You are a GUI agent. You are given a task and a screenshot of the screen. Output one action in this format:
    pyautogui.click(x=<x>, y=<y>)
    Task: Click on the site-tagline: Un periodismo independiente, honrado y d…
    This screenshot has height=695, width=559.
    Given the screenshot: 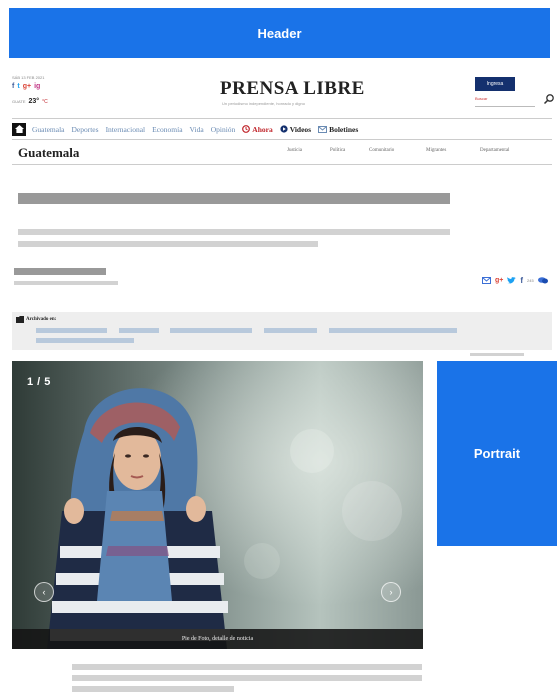 What is the action you would take?
    pyautogui.click(x=263, y=103)
    